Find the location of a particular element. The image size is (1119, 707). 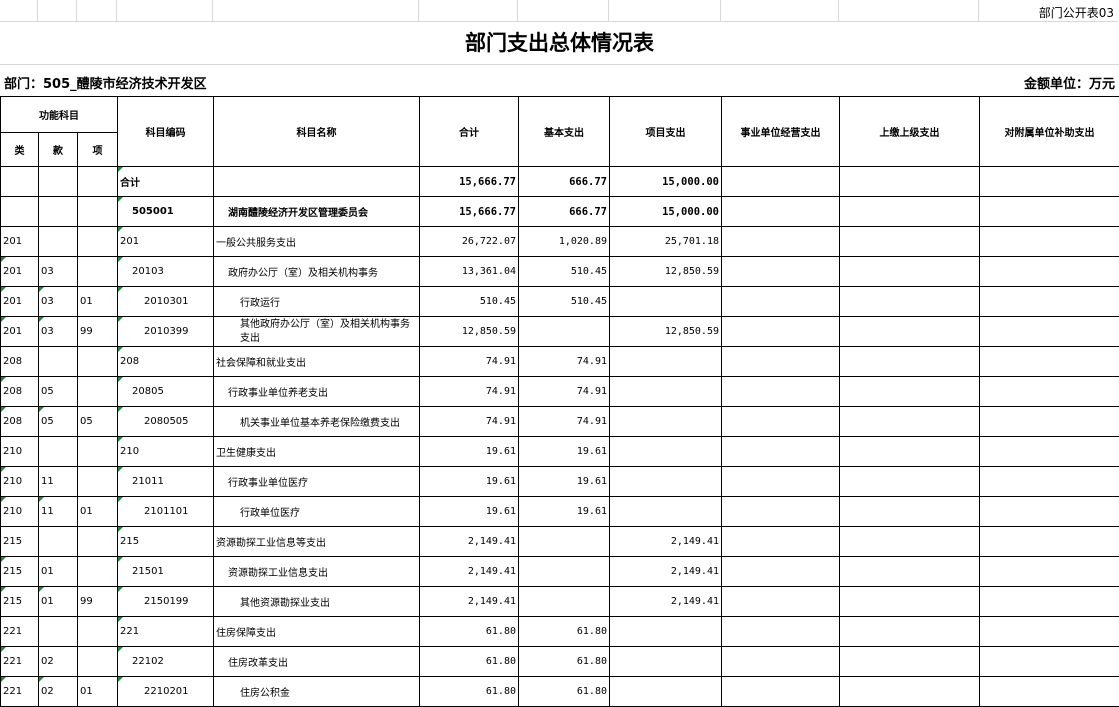

cell-code: 2010399 is located at coordinates (165, 331).